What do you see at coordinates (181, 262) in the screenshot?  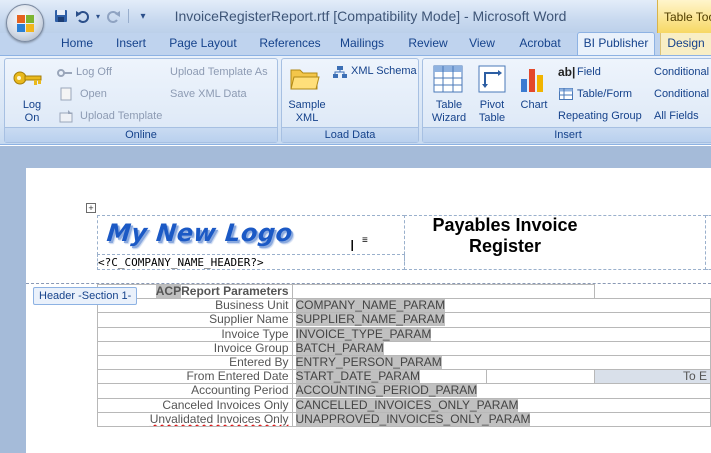 I see `company-name-field: <?C_COMPANY_NAME_HEADER?>` at bounding box center [181, 262].